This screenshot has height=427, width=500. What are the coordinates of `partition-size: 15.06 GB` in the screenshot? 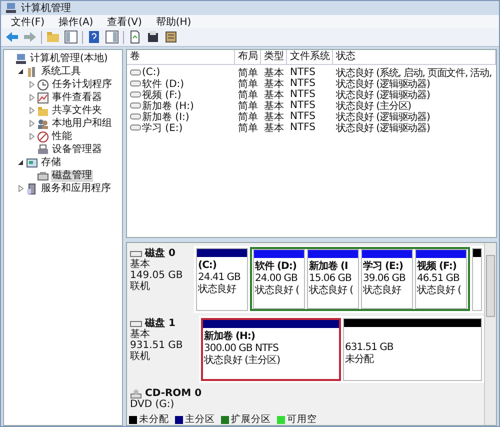 It's located at (330, 278).